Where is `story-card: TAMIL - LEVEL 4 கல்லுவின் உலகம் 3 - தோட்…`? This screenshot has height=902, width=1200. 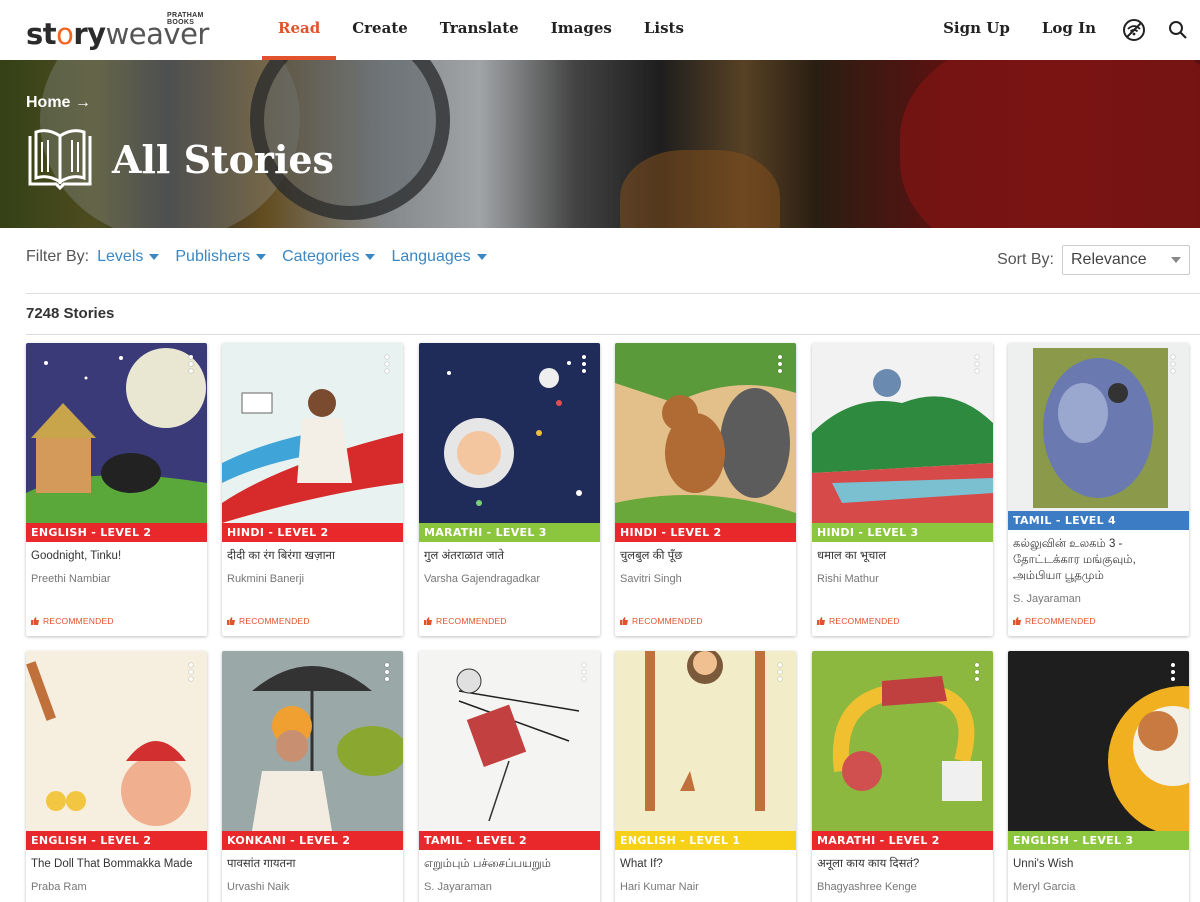 story-card: TAMIL - LEVEL 4 கல்லுவின் உலகம் 3 - தோட்… is located at coordinates (1098, 489).